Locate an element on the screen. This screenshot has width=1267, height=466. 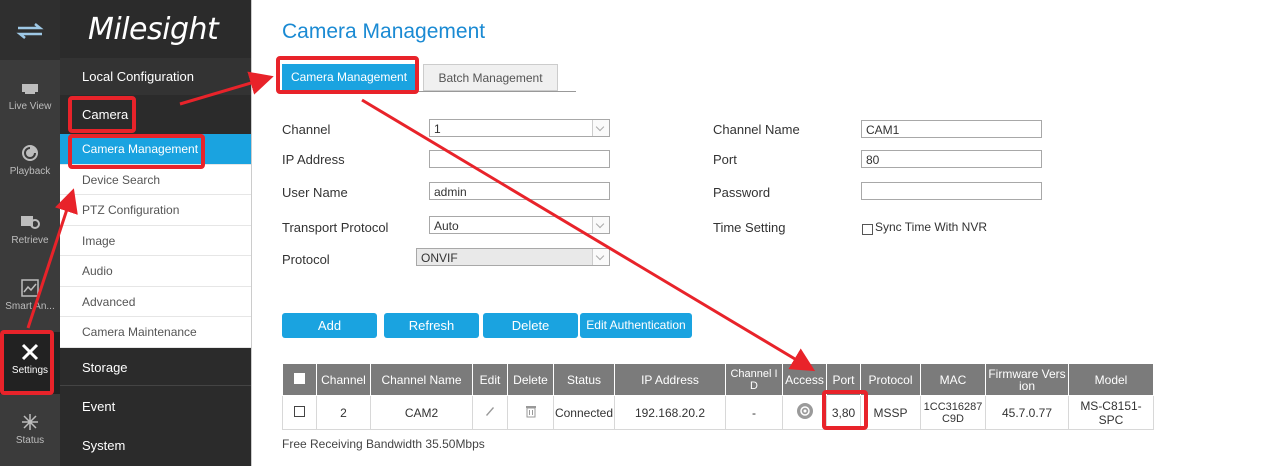
channel-select: 1 is located at coordinates (519, 128).